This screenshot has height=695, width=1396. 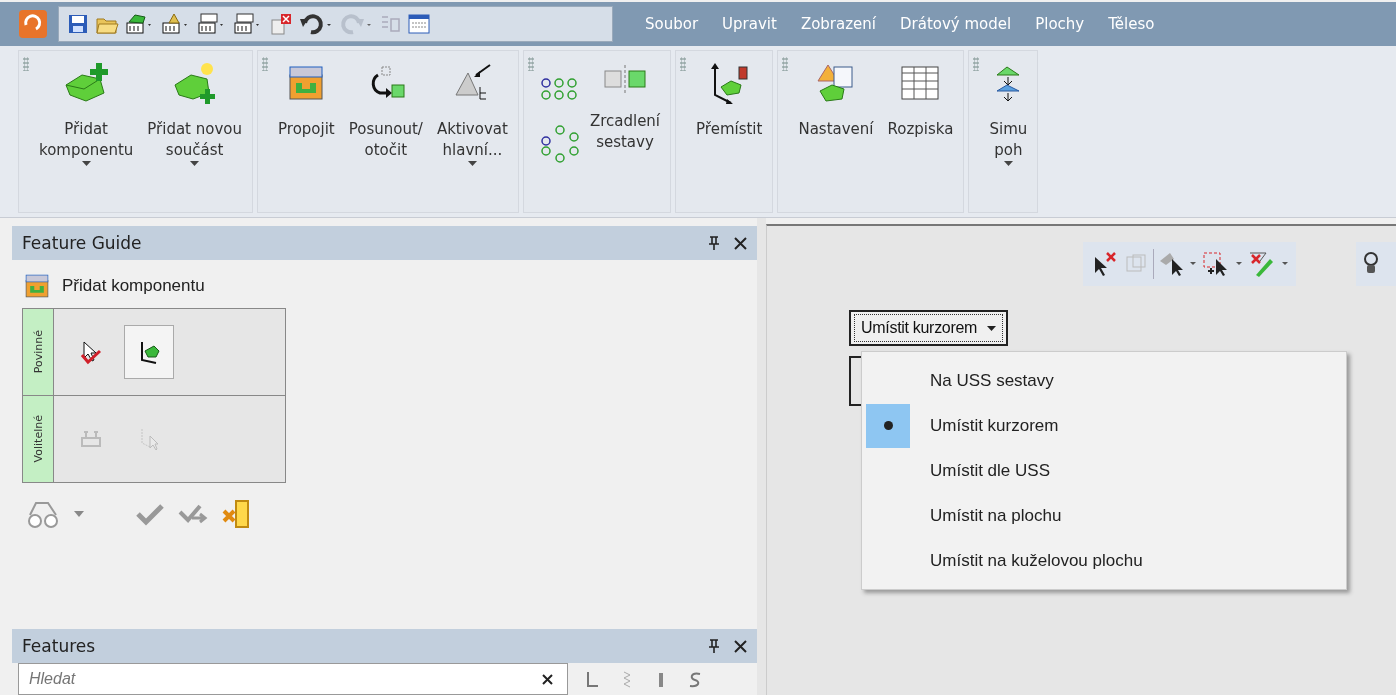 What do you see at coordinates (1178, 264) in the screenshot?
I see `cursor-filter-icon` at bounding box center [1178, 264].